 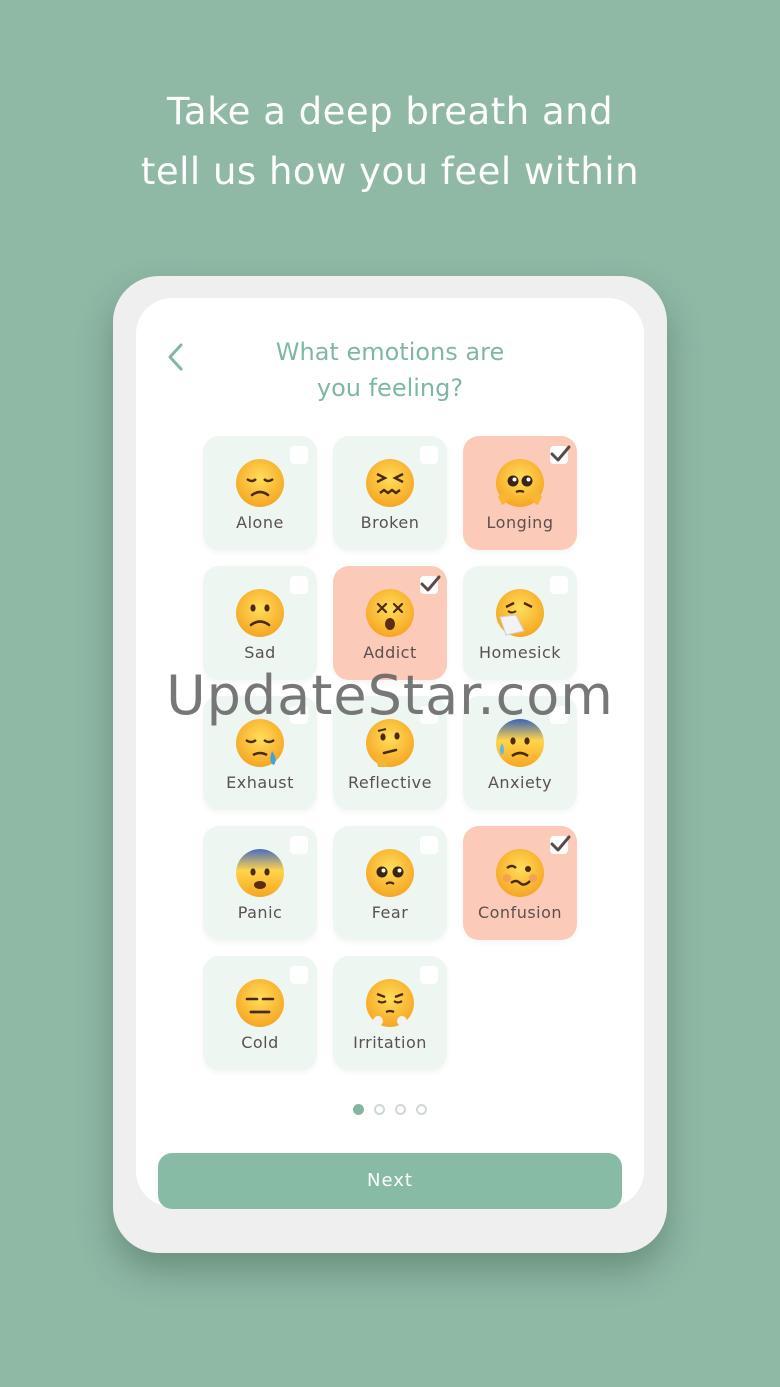 I want to click on emotion-card-alone: Alone, so click(x=260, y=493).